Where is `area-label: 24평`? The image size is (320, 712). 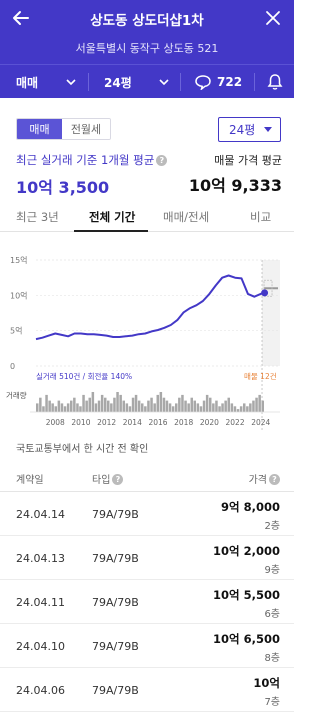 area-label: 24평 is located at coordinates (118, 82).